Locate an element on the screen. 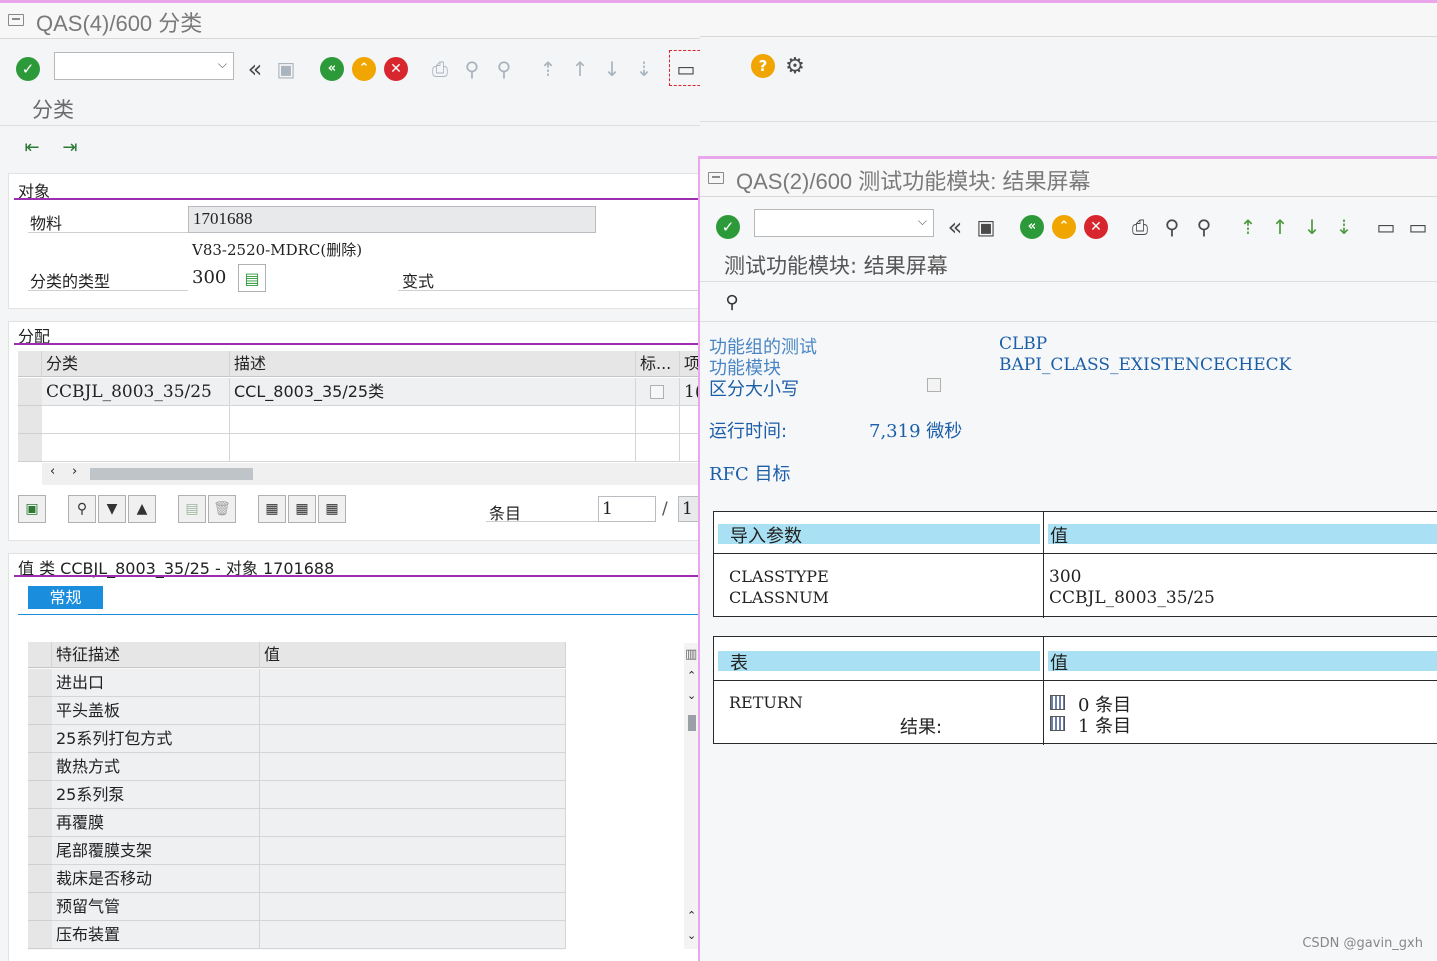 The height and width of the screenshot is (961, 1437). column-header-class: 分类 is located at coordinates (136, 364).